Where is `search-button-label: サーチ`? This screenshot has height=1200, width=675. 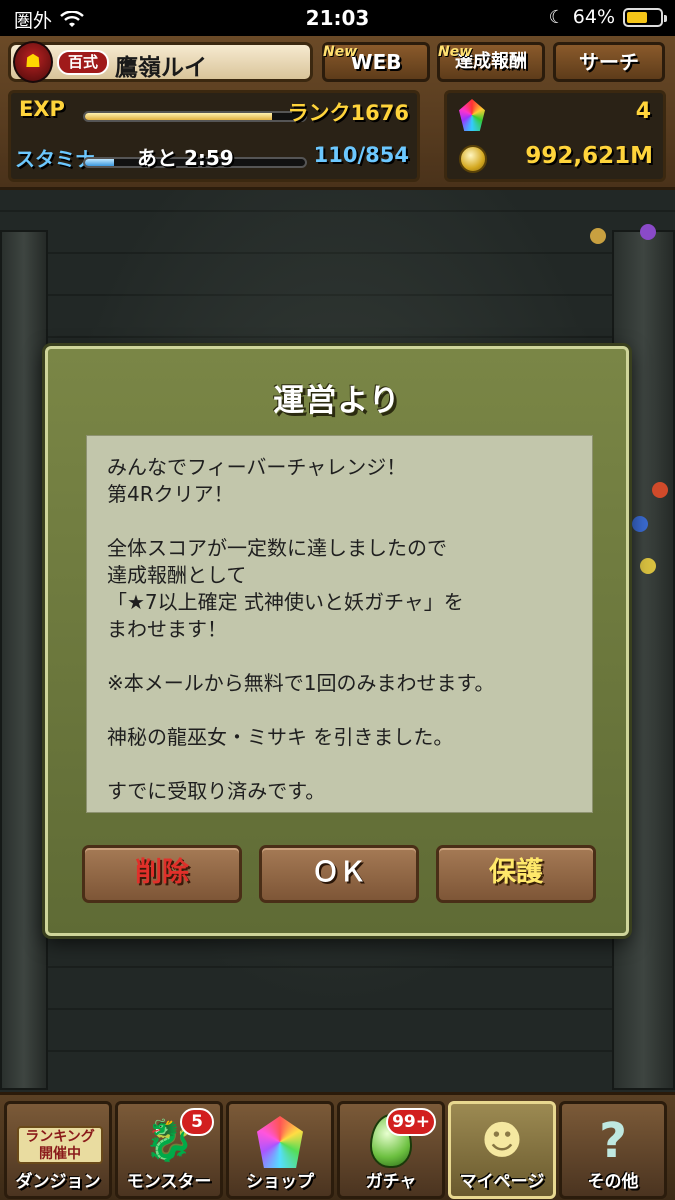 search-button-label: サーチ is located at coordinates (609, 62).